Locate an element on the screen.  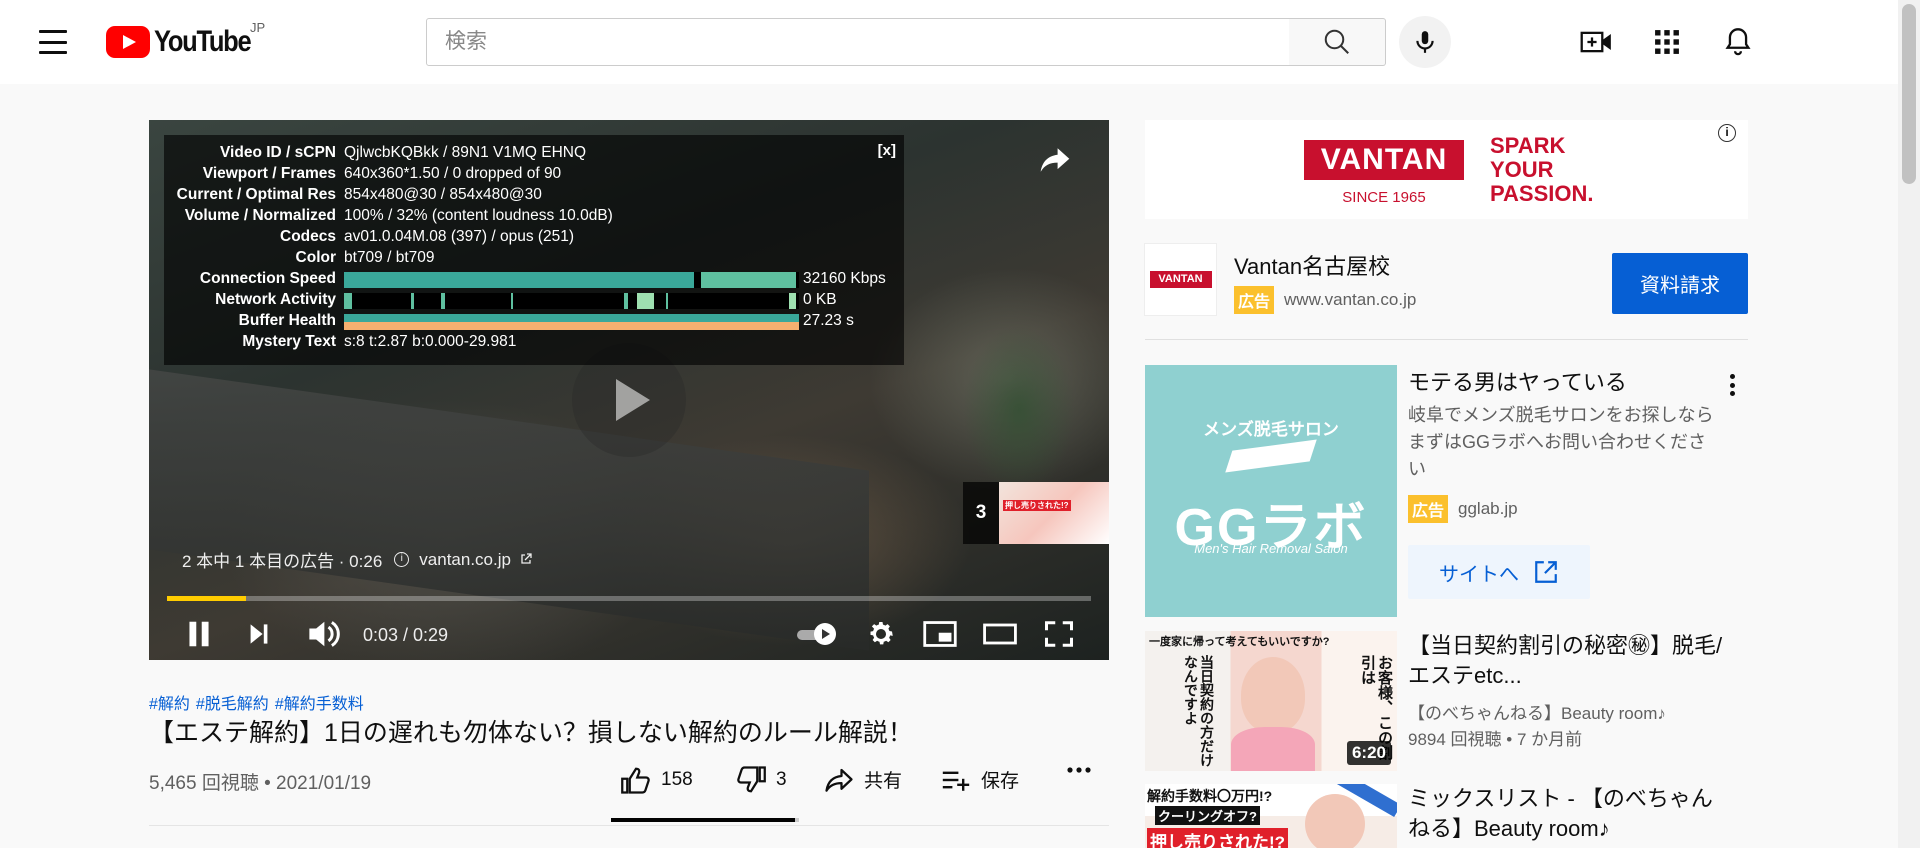
request-brochure-button: 資料請求 is located at coordinates (1680, 283).